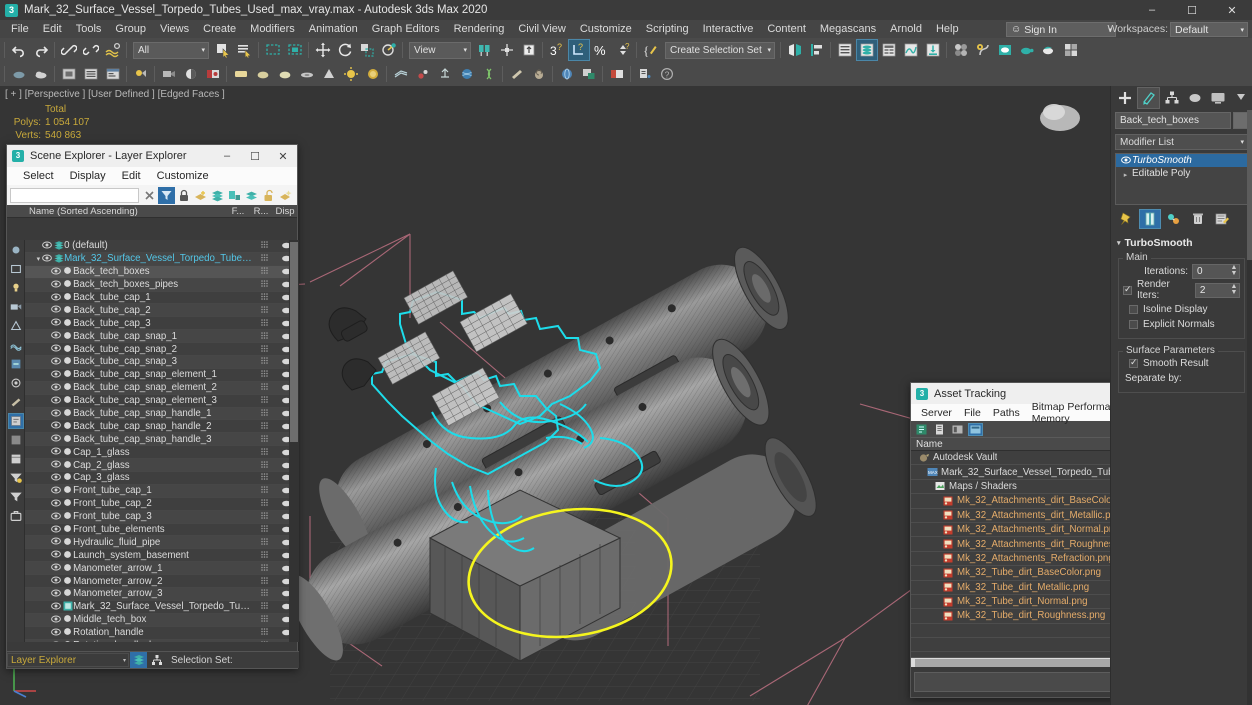 Image resolution: width=1252 pixels, height=705 pixels. What do you see at coordinates (162, 440) in the screenshot?
I see `scene-explorer-row: Back_tube_cap_snap_handle_3` at bounding box center [162, 440].